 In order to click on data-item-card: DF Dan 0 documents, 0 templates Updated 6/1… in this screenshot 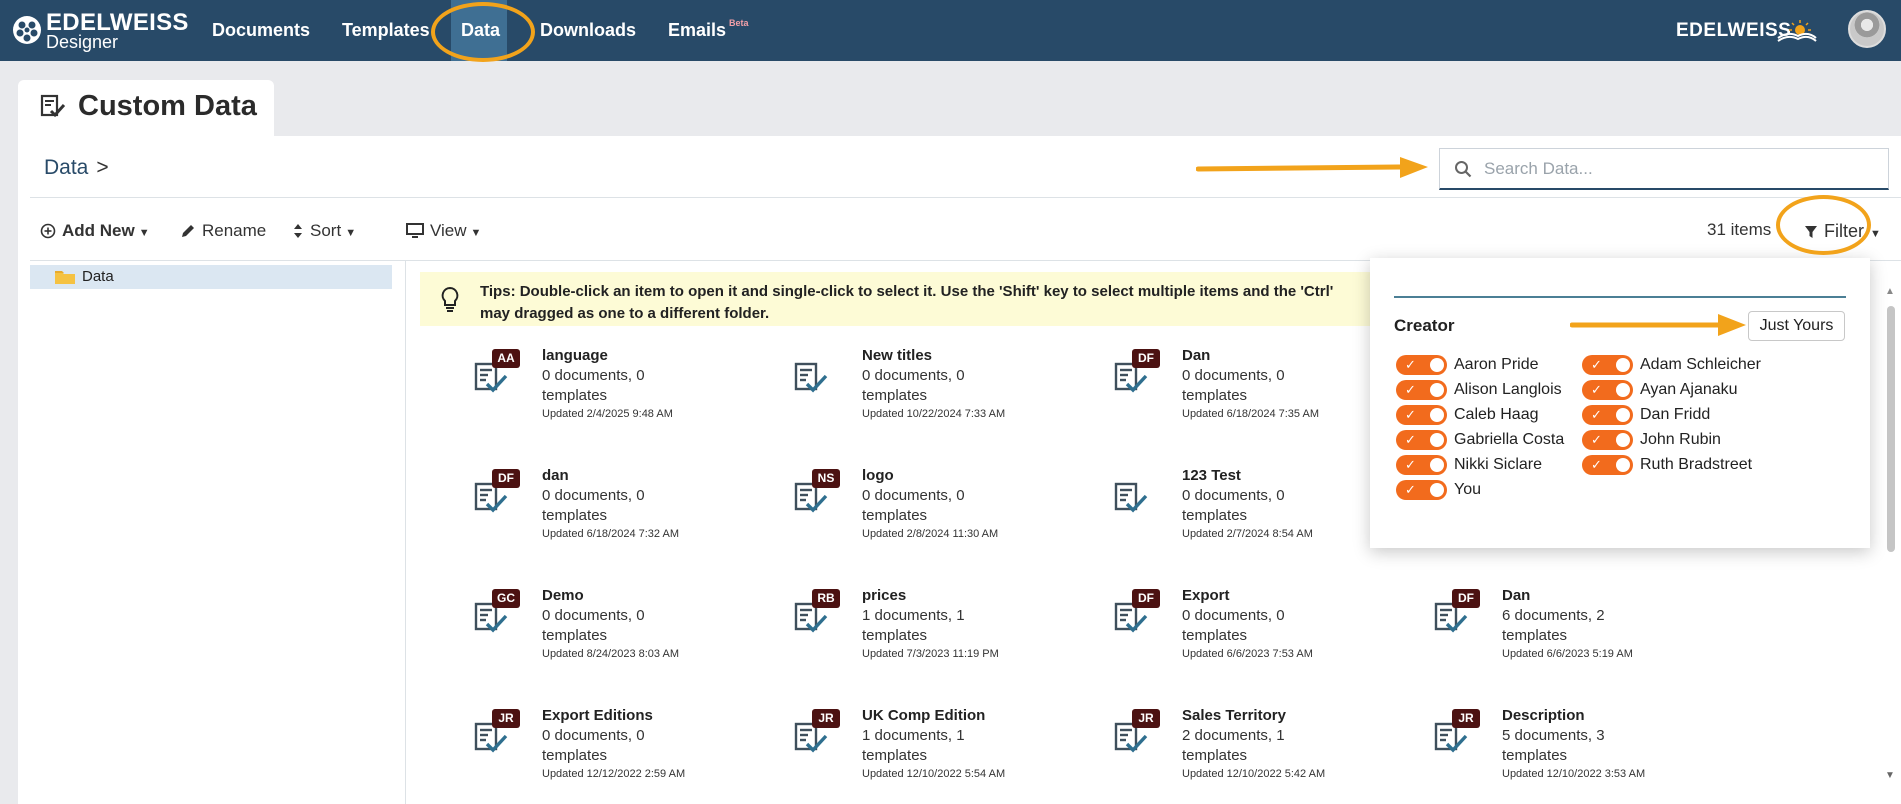, I will do `click(1259, 392)`.